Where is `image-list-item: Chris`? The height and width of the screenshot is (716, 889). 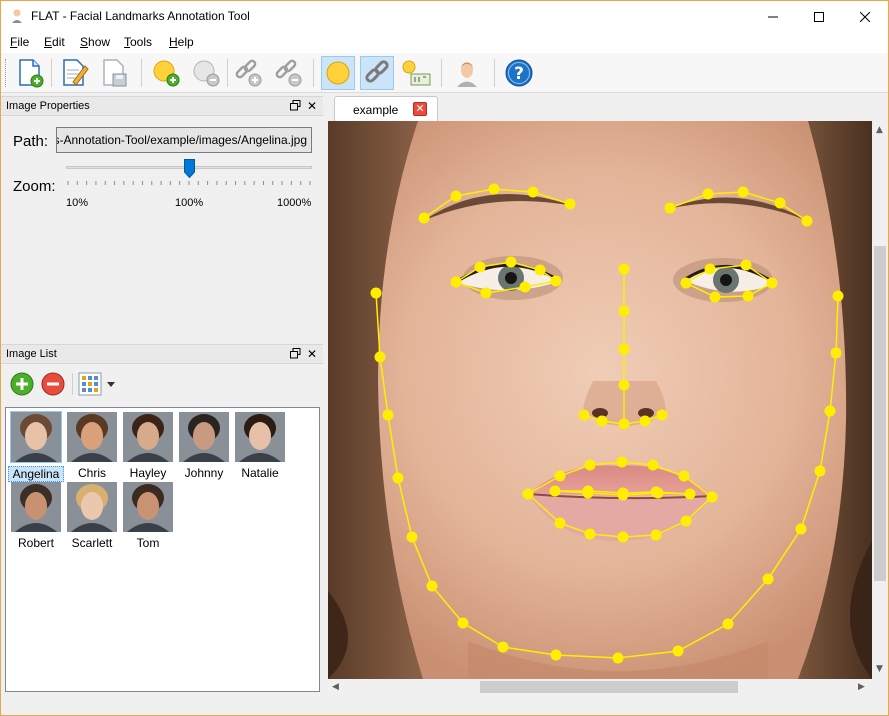 image-list-item: Chris is located at coordinates (92, 445).